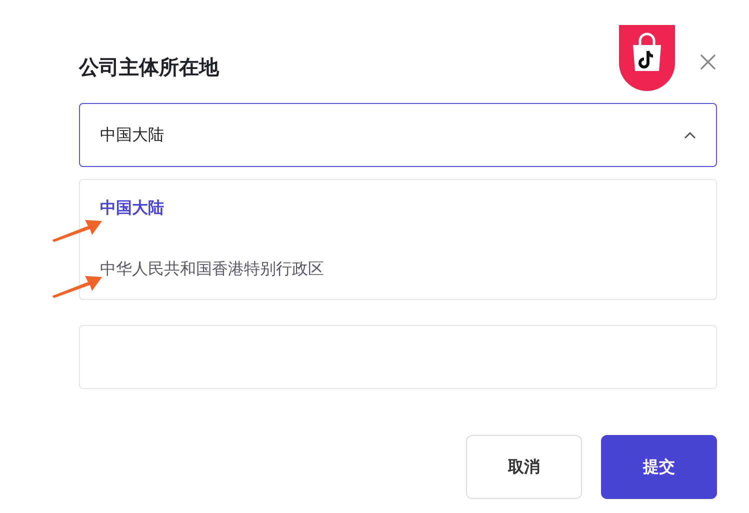  What do you see at coordinates (398, 357) in the screenshot?
I see `input-field` at bounding box center [398, 357].